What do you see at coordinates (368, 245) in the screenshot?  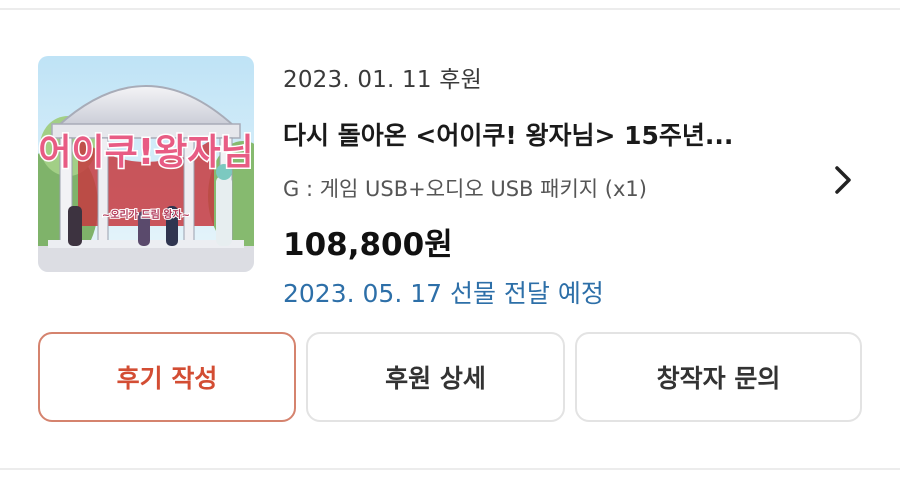 I see `pledge-amount: 108,800원` at bounding box center [368, 245].